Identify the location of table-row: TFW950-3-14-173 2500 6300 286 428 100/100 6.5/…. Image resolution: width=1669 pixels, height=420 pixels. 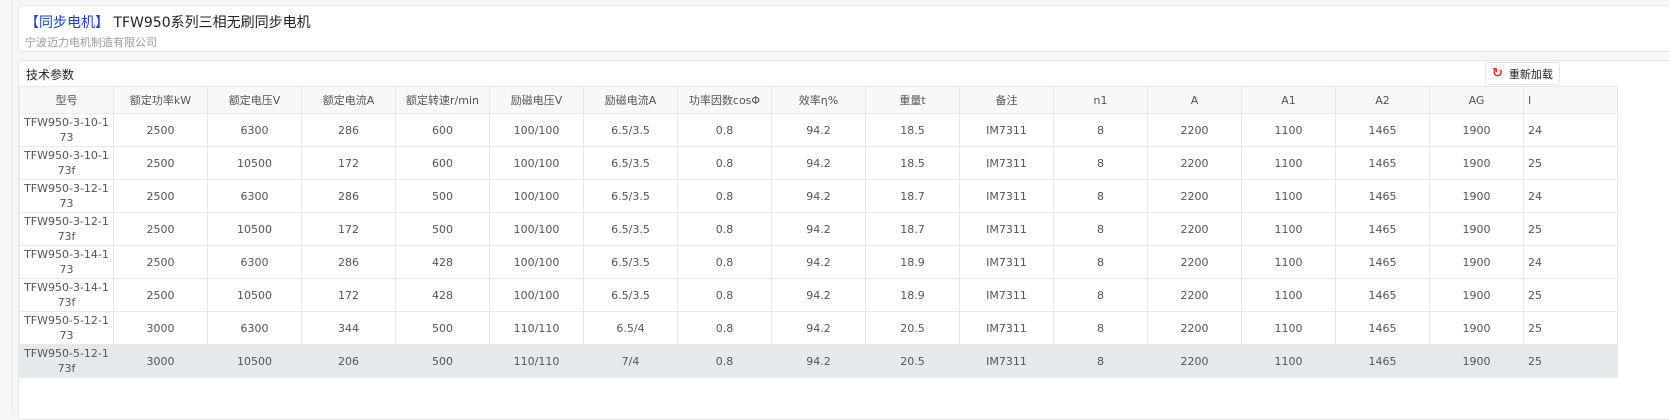
(818, 262).